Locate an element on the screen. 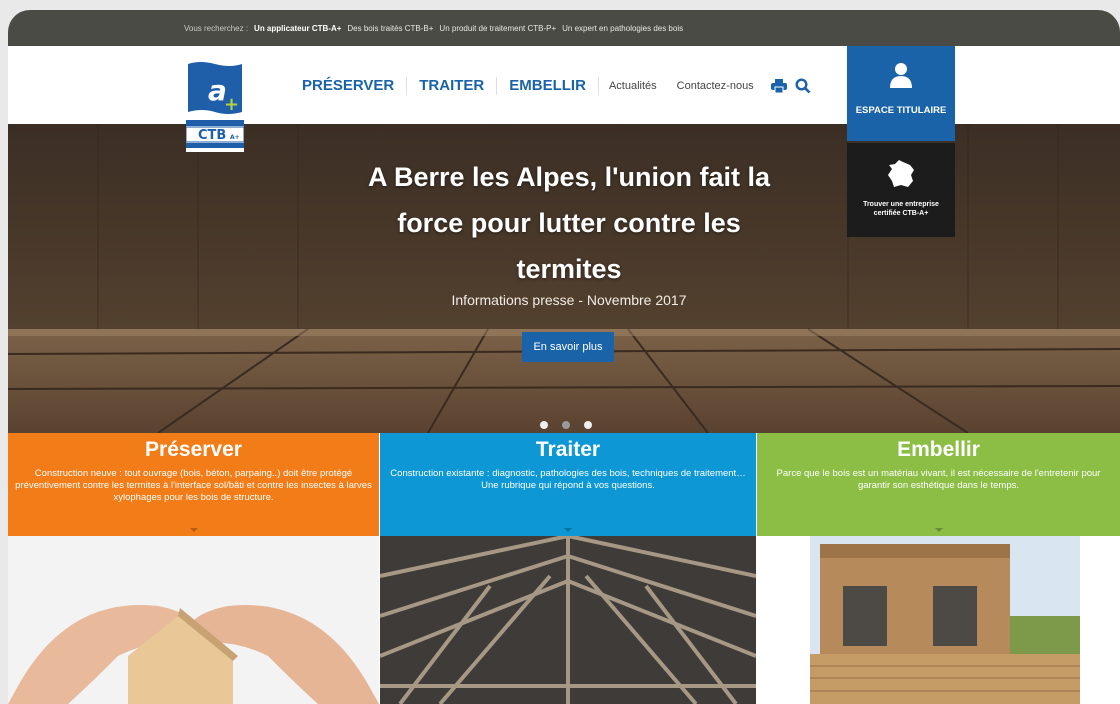  column-title-embellir: Embellir is located at coordinates (938, 449).